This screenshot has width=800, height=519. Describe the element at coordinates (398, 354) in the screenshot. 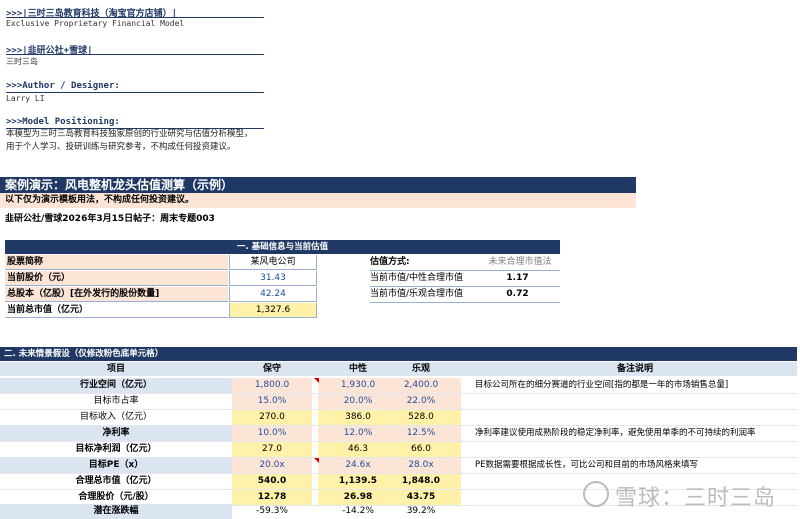

I see `section2-header: 二. 未来情景假设（仅修改粉色底单元格）` at that location.